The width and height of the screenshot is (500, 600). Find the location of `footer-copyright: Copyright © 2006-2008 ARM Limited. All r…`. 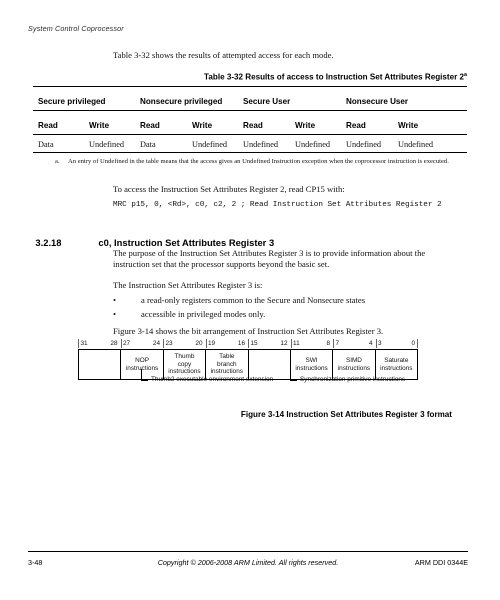

footer-copyright: Copyright © 2006-2008 ARM Limited. All r… is located at coordinates (248, 562).